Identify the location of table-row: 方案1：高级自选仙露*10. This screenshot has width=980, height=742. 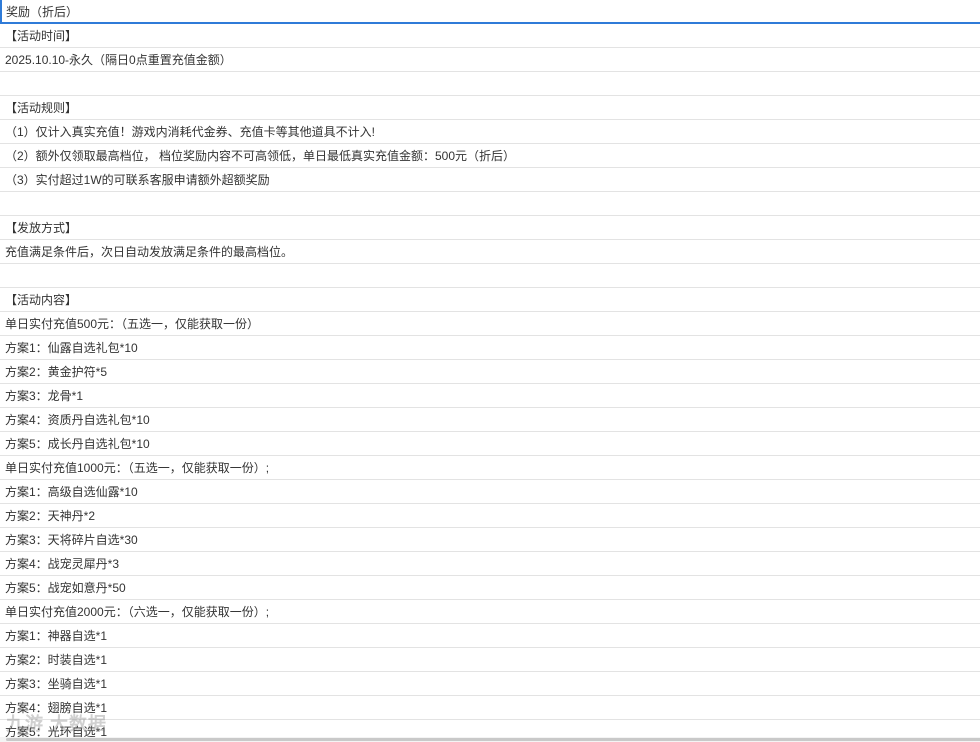
(490, 492).